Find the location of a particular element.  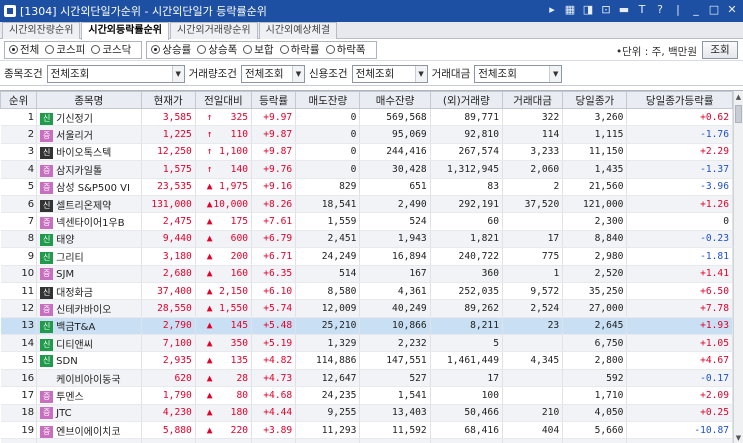

column-header-6: 매수잔량 is located at coordinates (395, 100).